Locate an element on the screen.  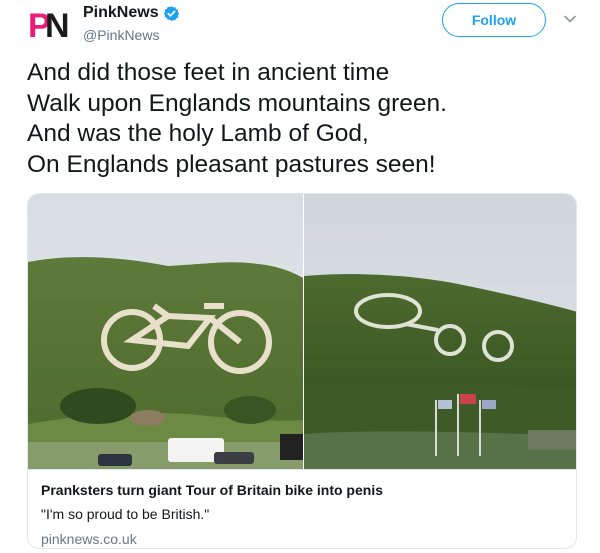
tweet-line: Walk upon Englands mountains green. is located at coordinates (237, 103).